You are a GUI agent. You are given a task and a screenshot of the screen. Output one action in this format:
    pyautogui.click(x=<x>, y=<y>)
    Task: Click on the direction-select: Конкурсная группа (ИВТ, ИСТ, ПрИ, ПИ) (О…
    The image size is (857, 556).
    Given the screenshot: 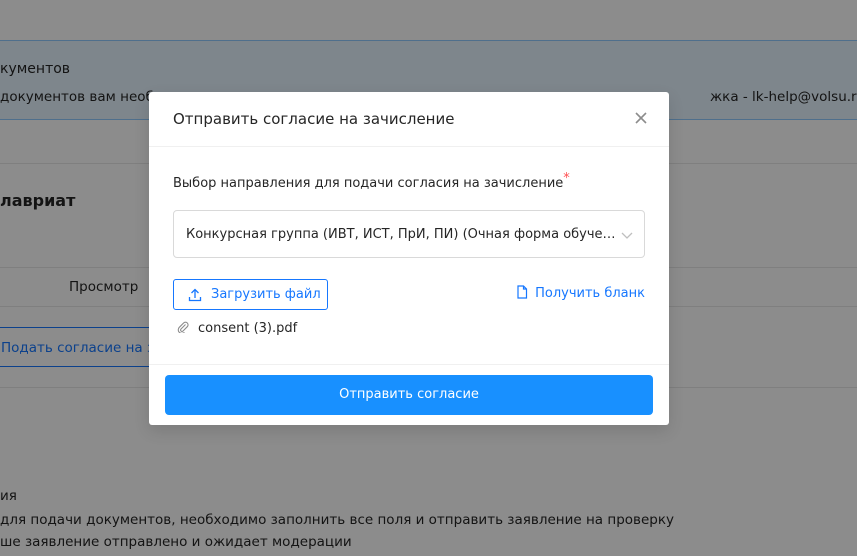 What is the action you would take?
    pyautogui.click(x=409, y=234)
    